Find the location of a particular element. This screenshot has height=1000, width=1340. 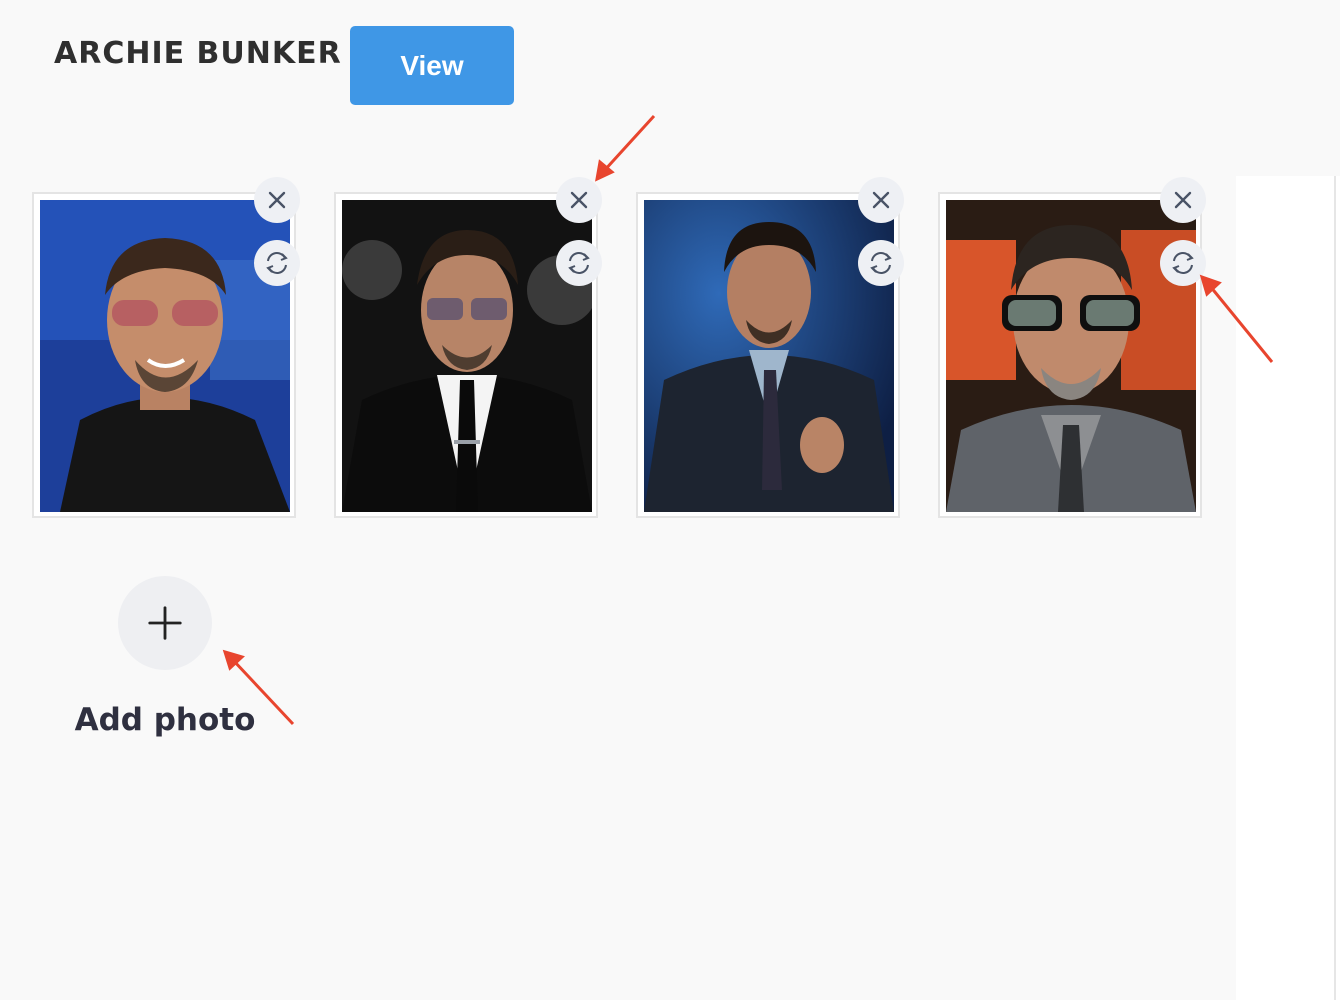

side-panel is located at coordinates (1288, 588).